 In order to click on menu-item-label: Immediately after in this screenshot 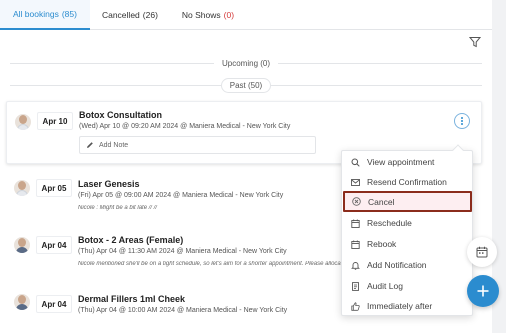, I will do `click(400, 306)`.